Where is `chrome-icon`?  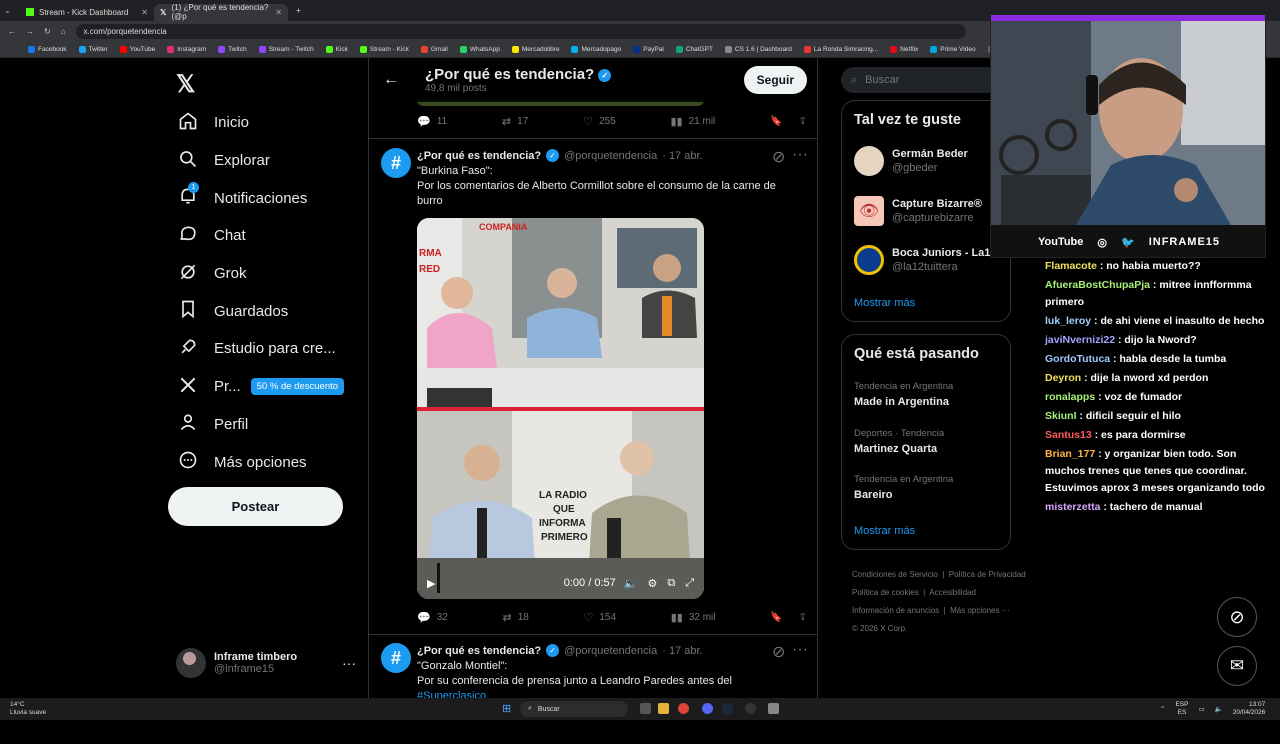
chrome-icon is located at coordinates (683, 708).